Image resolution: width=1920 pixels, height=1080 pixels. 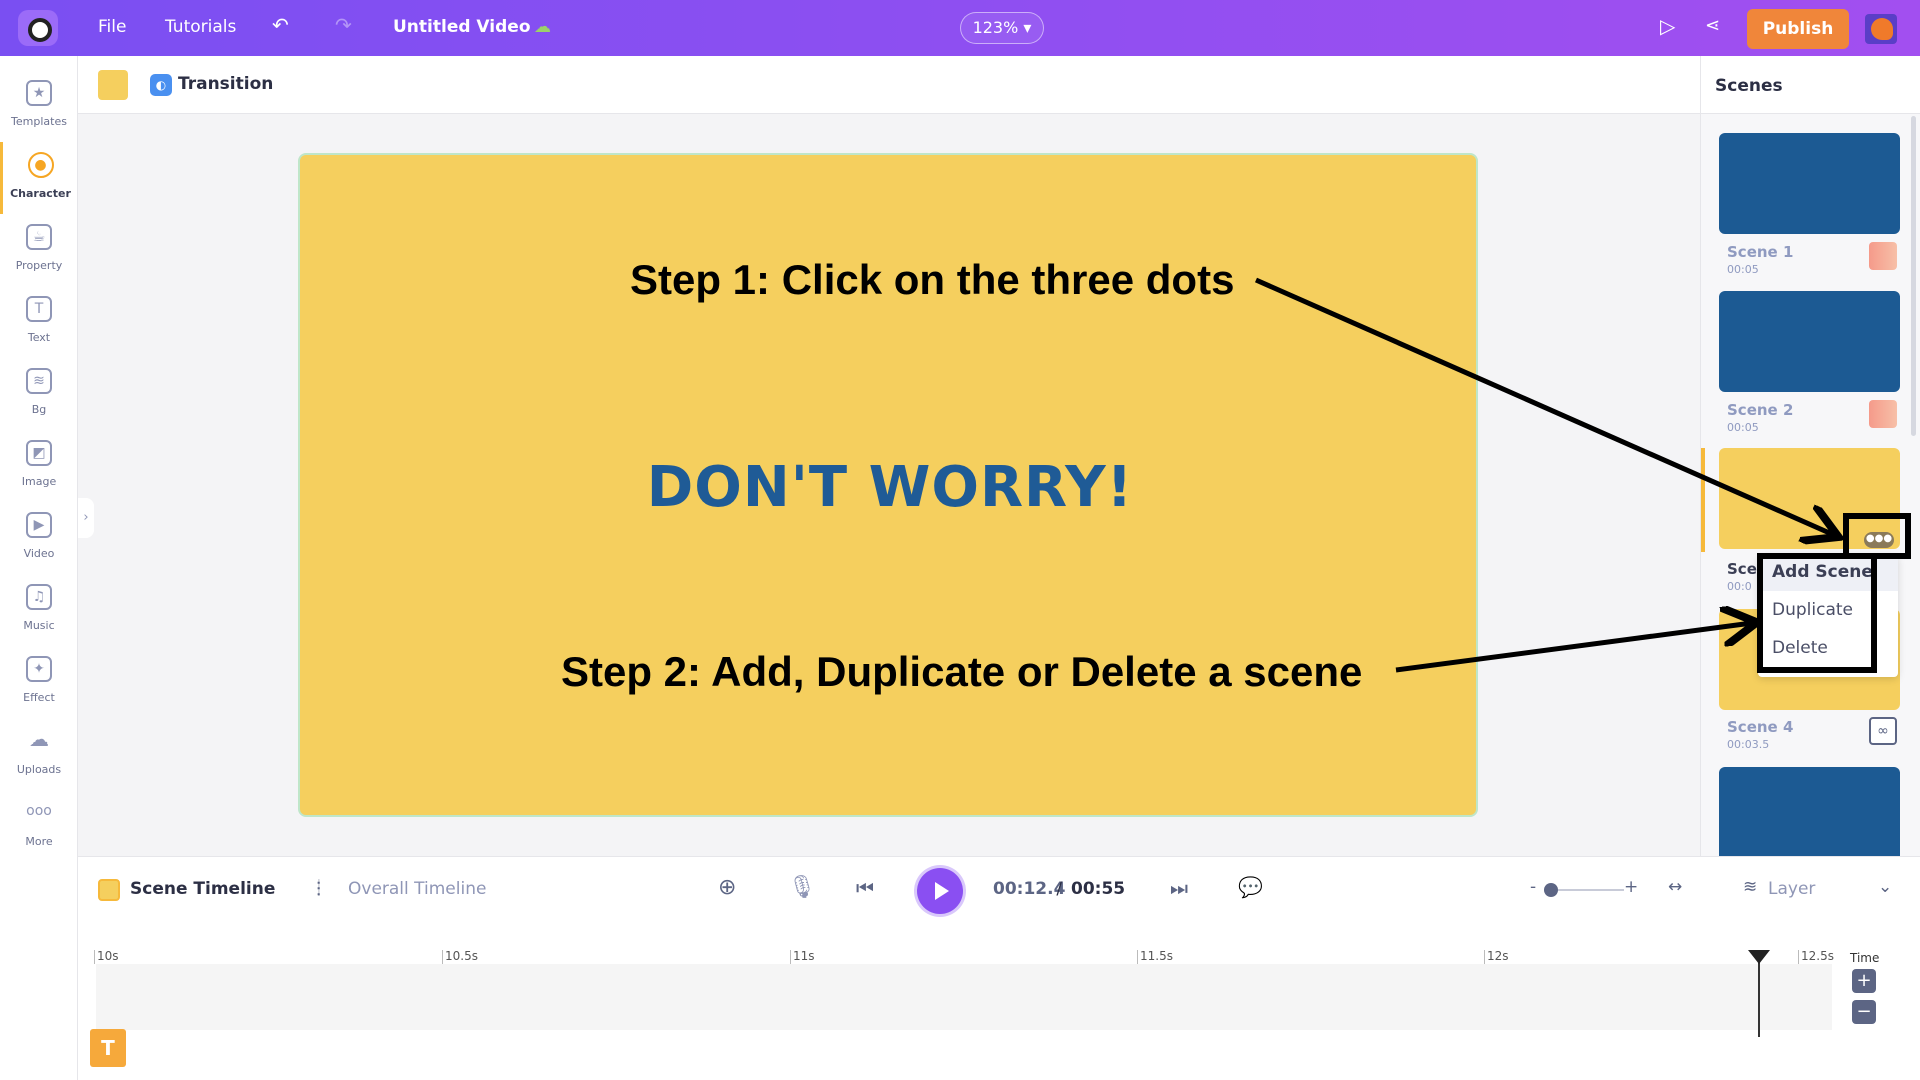 What do you see at coordinates (1739, 586) in the screenshot?
I see `scene-duration: 00:0` at bounding box center [1739, 586].